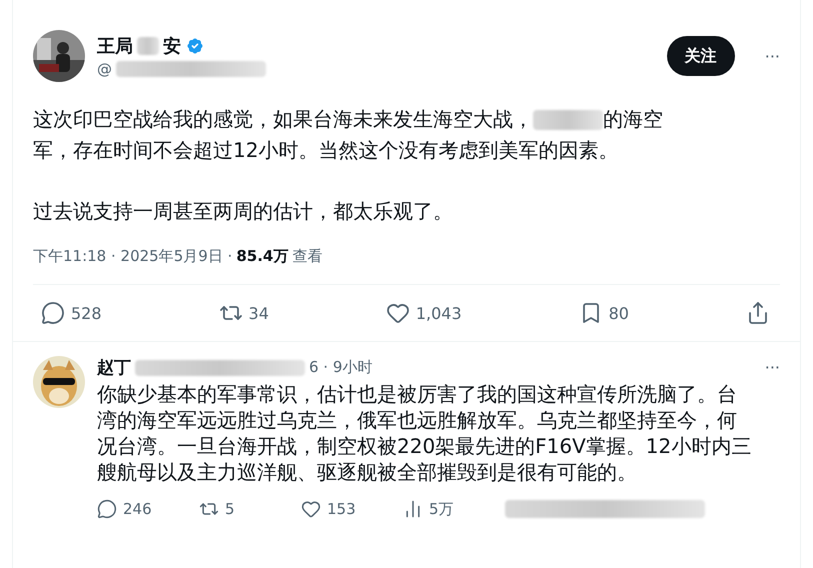  What do you see at coordinates (172, 46) in the screenshot?
I see `user-name-tail: 安` at bounding box center [172, 46].